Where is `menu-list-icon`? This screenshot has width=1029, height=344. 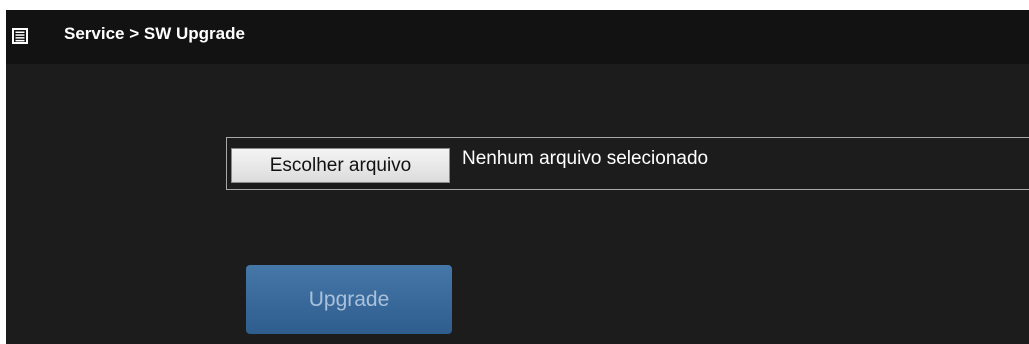 menu-list-icon is located at coordinates (20, 36).